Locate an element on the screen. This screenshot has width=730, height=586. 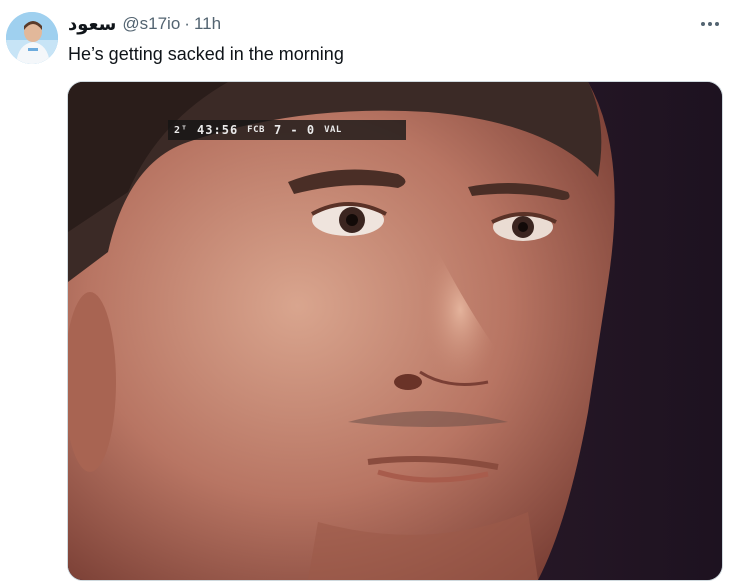
display-name: سعود is located at coordinates (92, 24).